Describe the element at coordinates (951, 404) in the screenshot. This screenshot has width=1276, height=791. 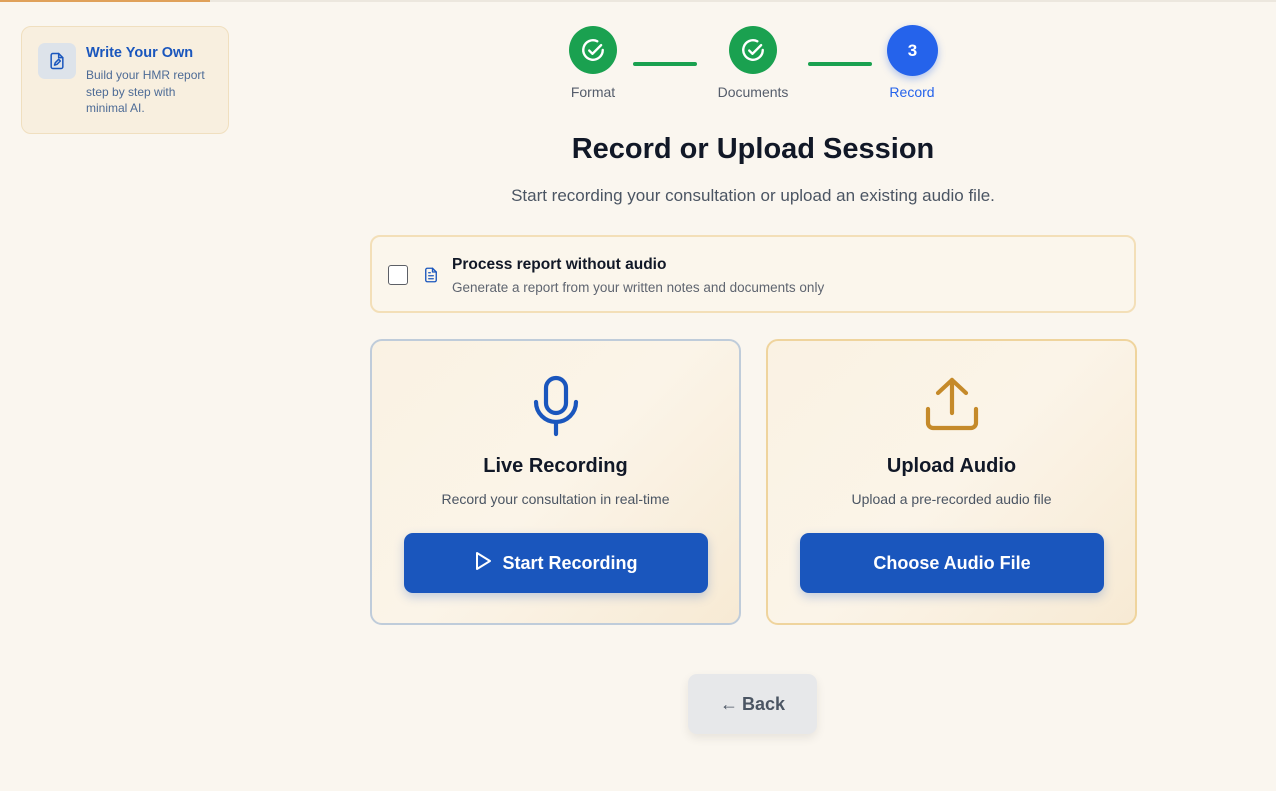
I see `upload-icon` at that location.